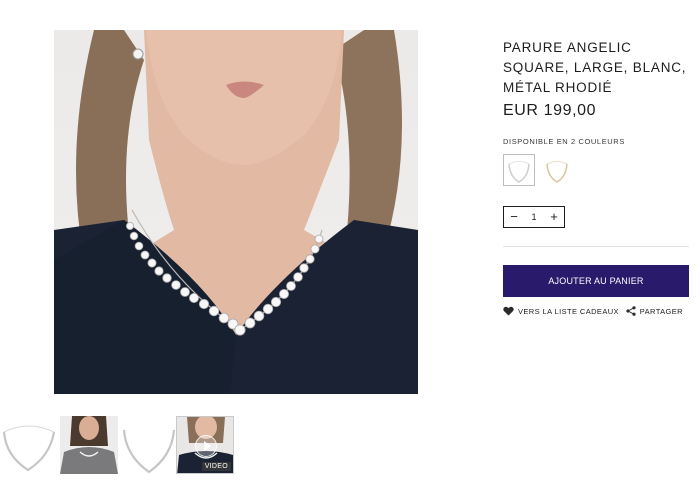 This screenshot has height=488, width=700. I want to click on wishlist-label: VERS LA LISTE CADEAUX, so click(568, 311).